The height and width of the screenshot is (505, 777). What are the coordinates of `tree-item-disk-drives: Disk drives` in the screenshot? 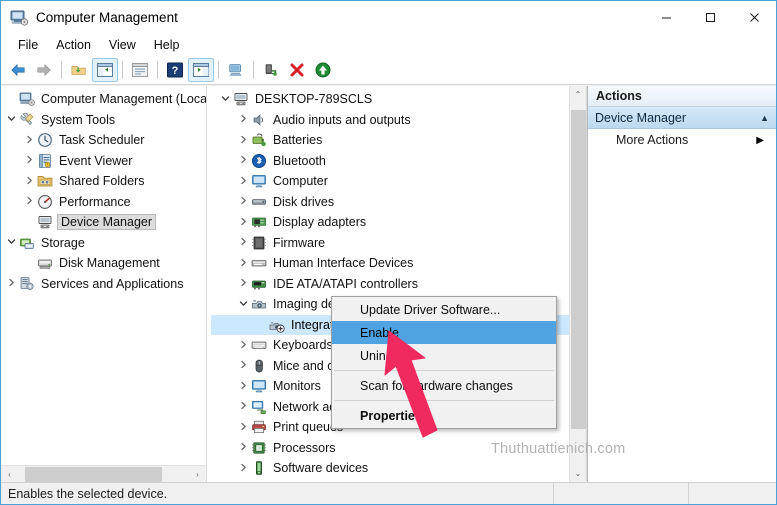 It's located at (398, 202).